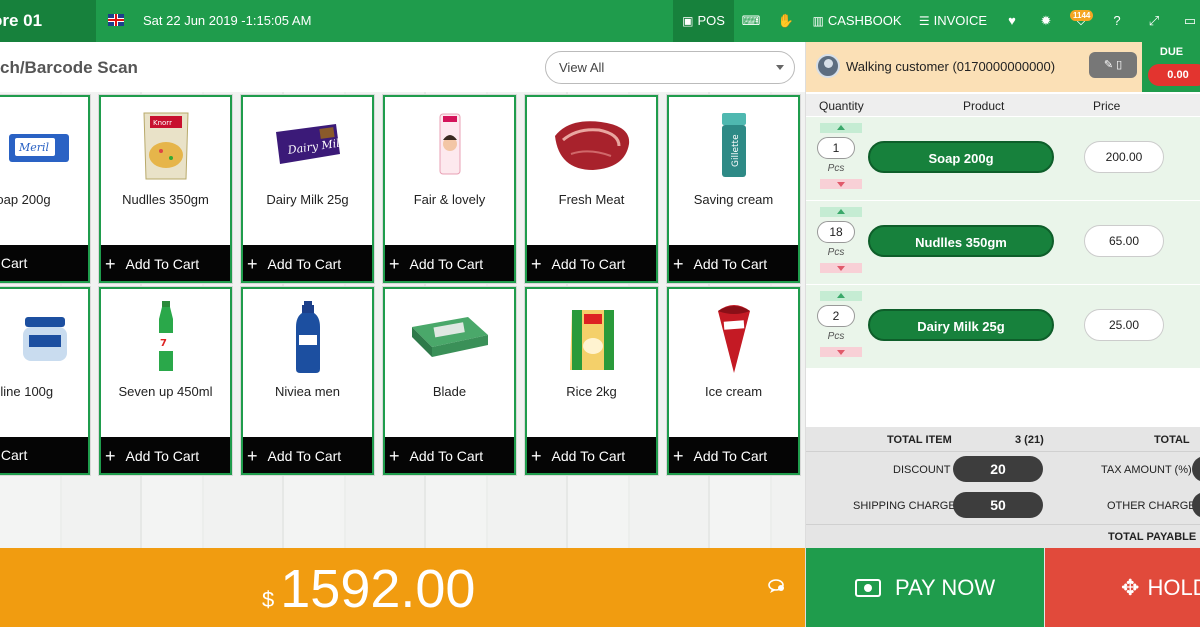  I want to click on cart-table-header: Quantity Product Price, so click(1003, 105).